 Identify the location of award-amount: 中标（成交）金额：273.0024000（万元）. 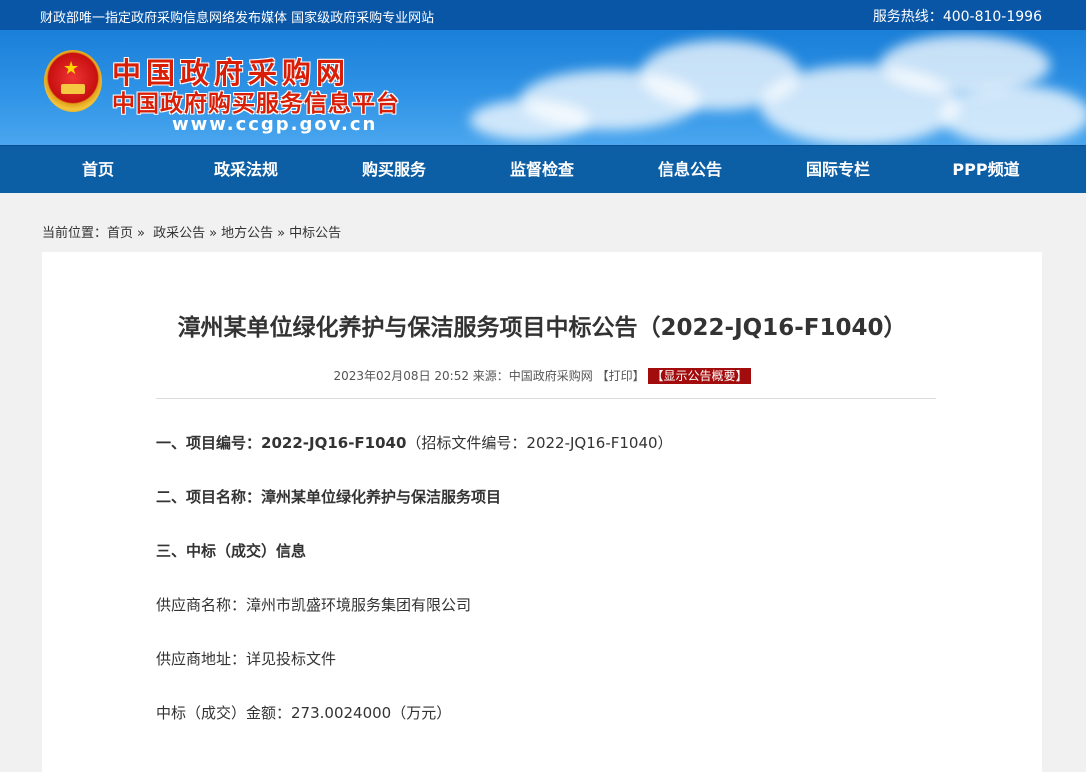
(304, 713).